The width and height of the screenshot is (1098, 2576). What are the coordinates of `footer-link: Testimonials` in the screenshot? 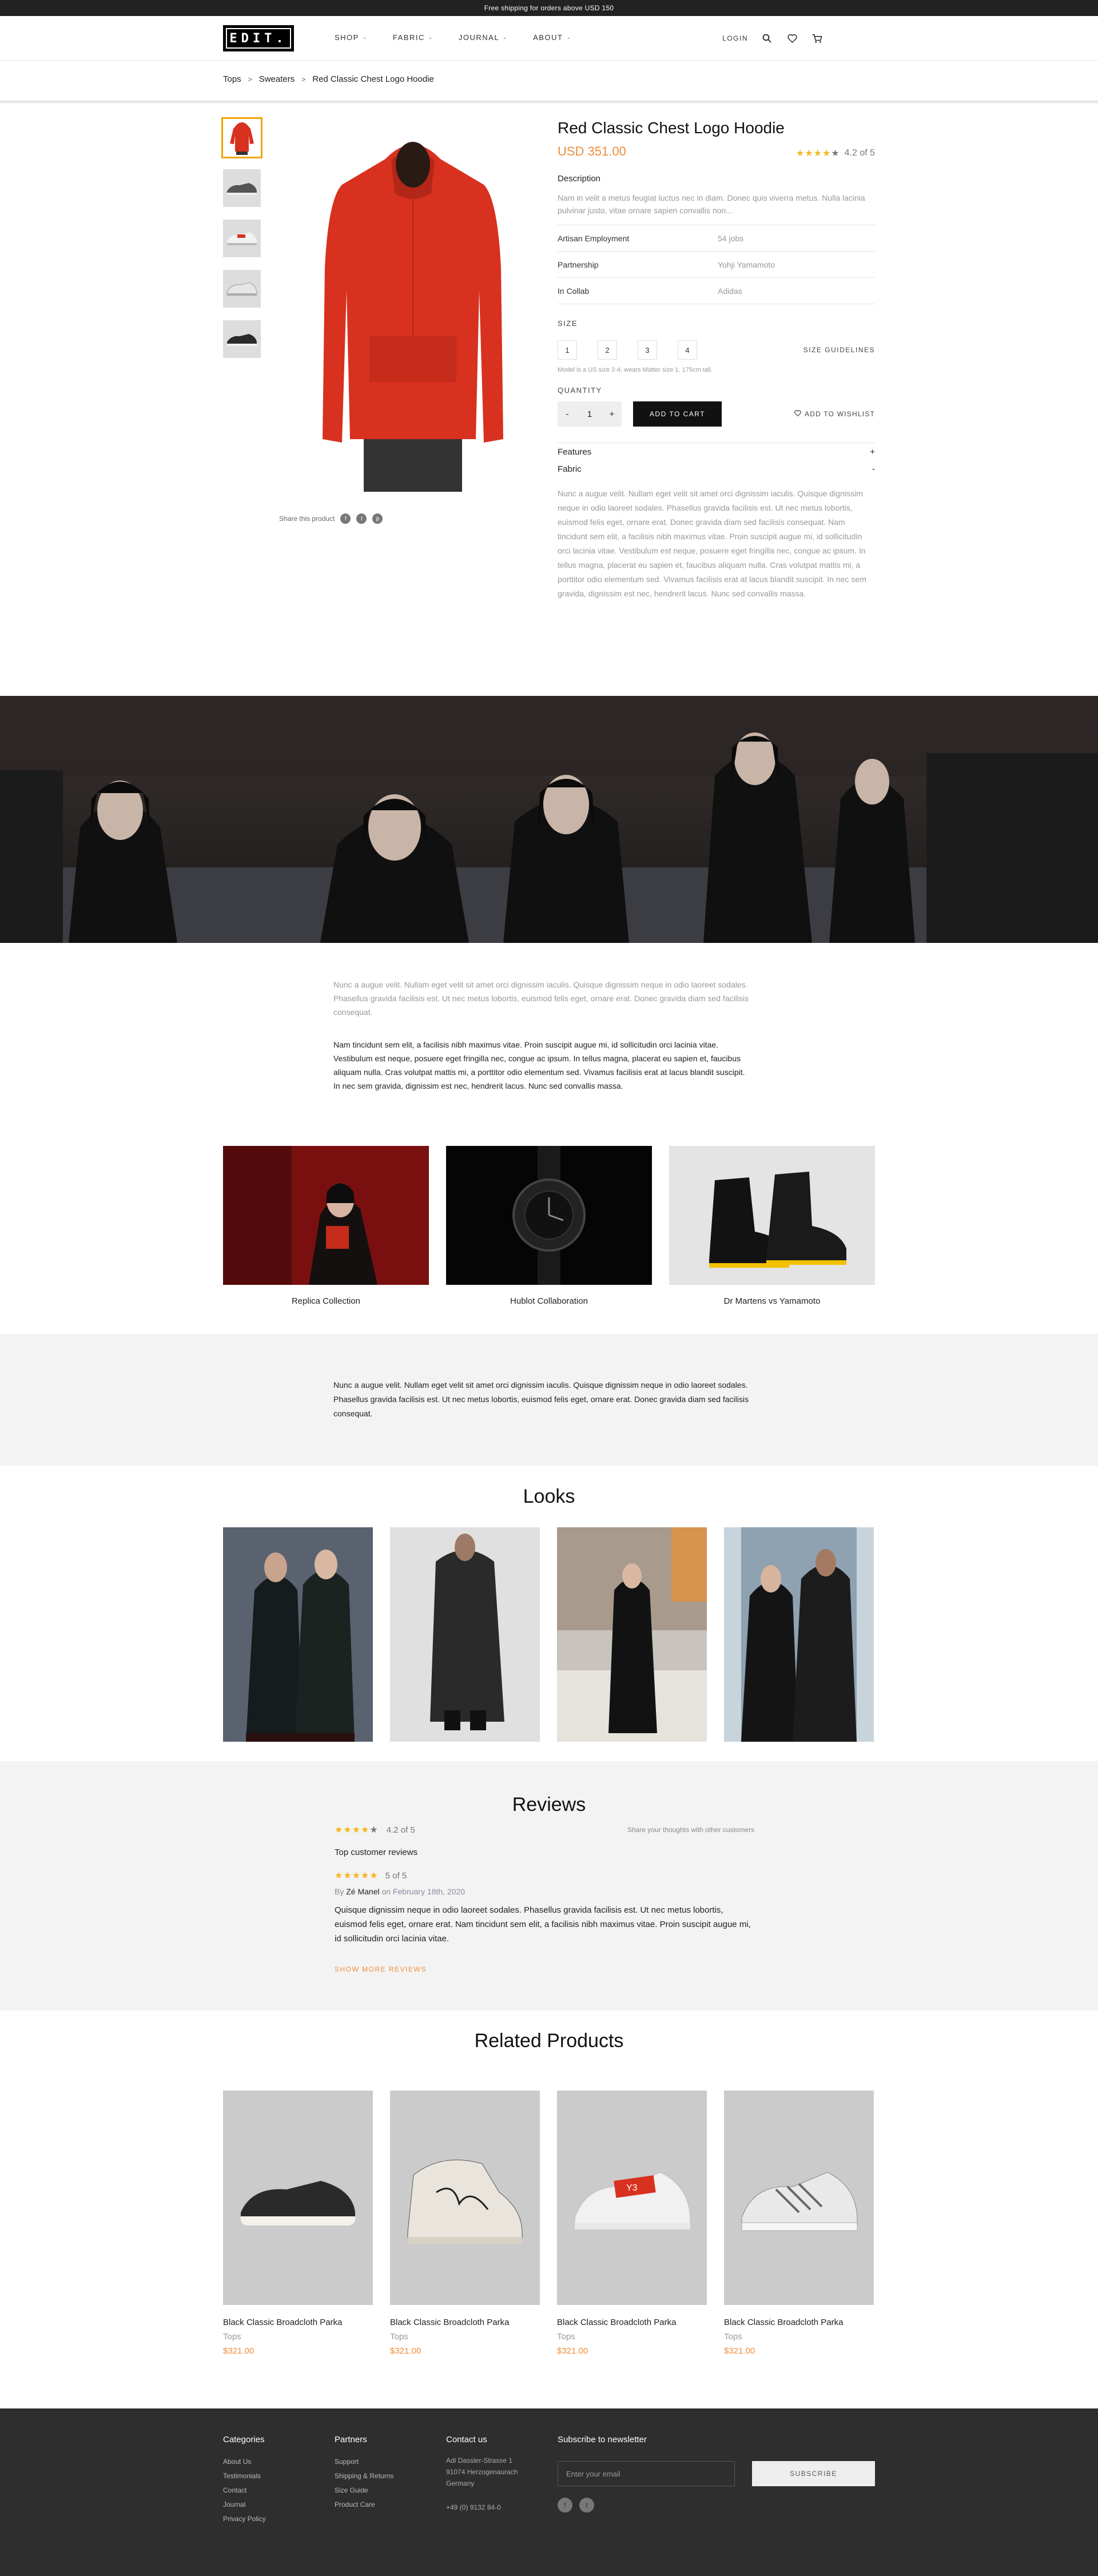 It's located at (244, 2476).